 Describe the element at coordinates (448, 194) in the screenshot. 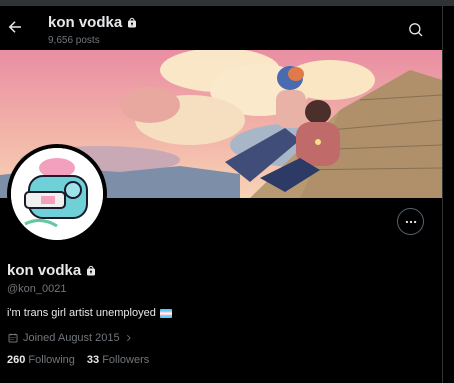

I see `scrollbar` at that location.